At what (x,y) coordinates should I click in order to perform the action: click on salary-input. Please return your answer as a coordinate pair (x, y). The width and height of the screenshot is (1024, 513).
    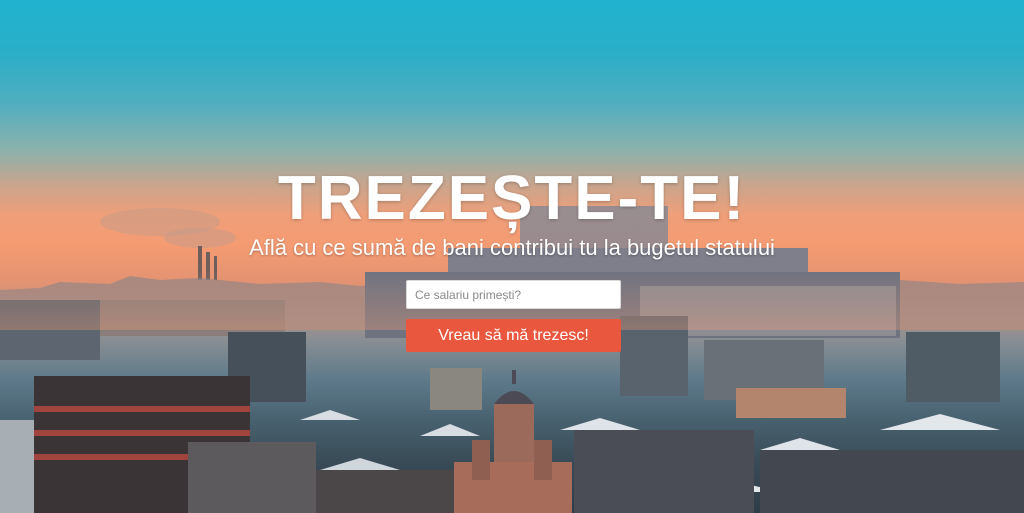
    Looking at the image, I should click on (513, 294).